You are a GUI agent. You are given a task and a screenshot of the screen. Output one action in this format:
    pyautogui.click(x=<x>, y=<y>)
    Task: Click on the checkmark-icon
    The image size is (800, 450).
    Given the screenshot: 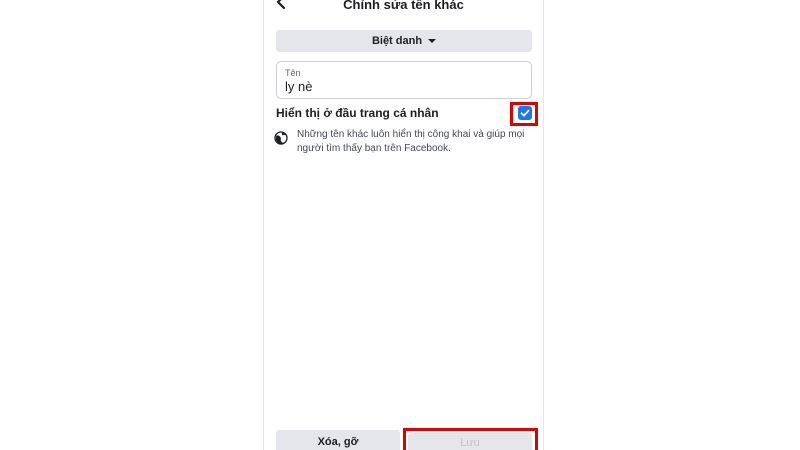 What is the action you would take?
    pyautogui.click(x=525, y=113)
    